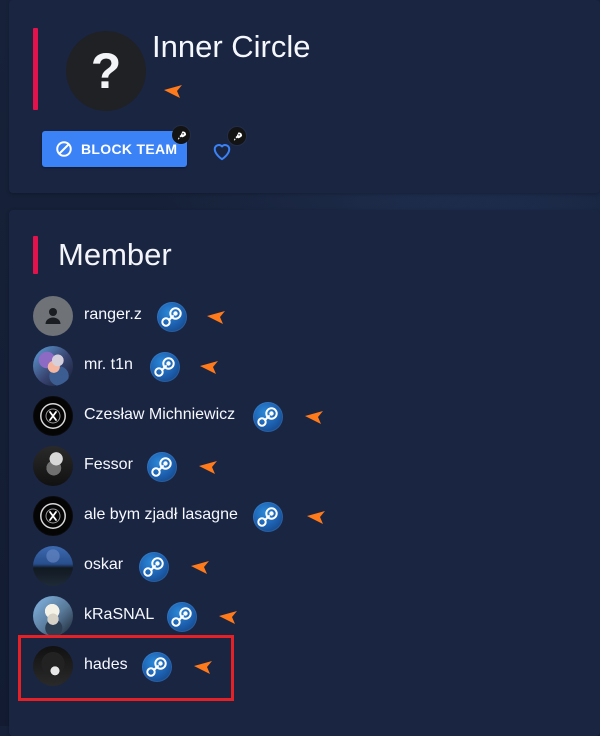 The height and width of the screenshot is (736, 600). I want to click on member-name: ranger.z, so click(113, 315).